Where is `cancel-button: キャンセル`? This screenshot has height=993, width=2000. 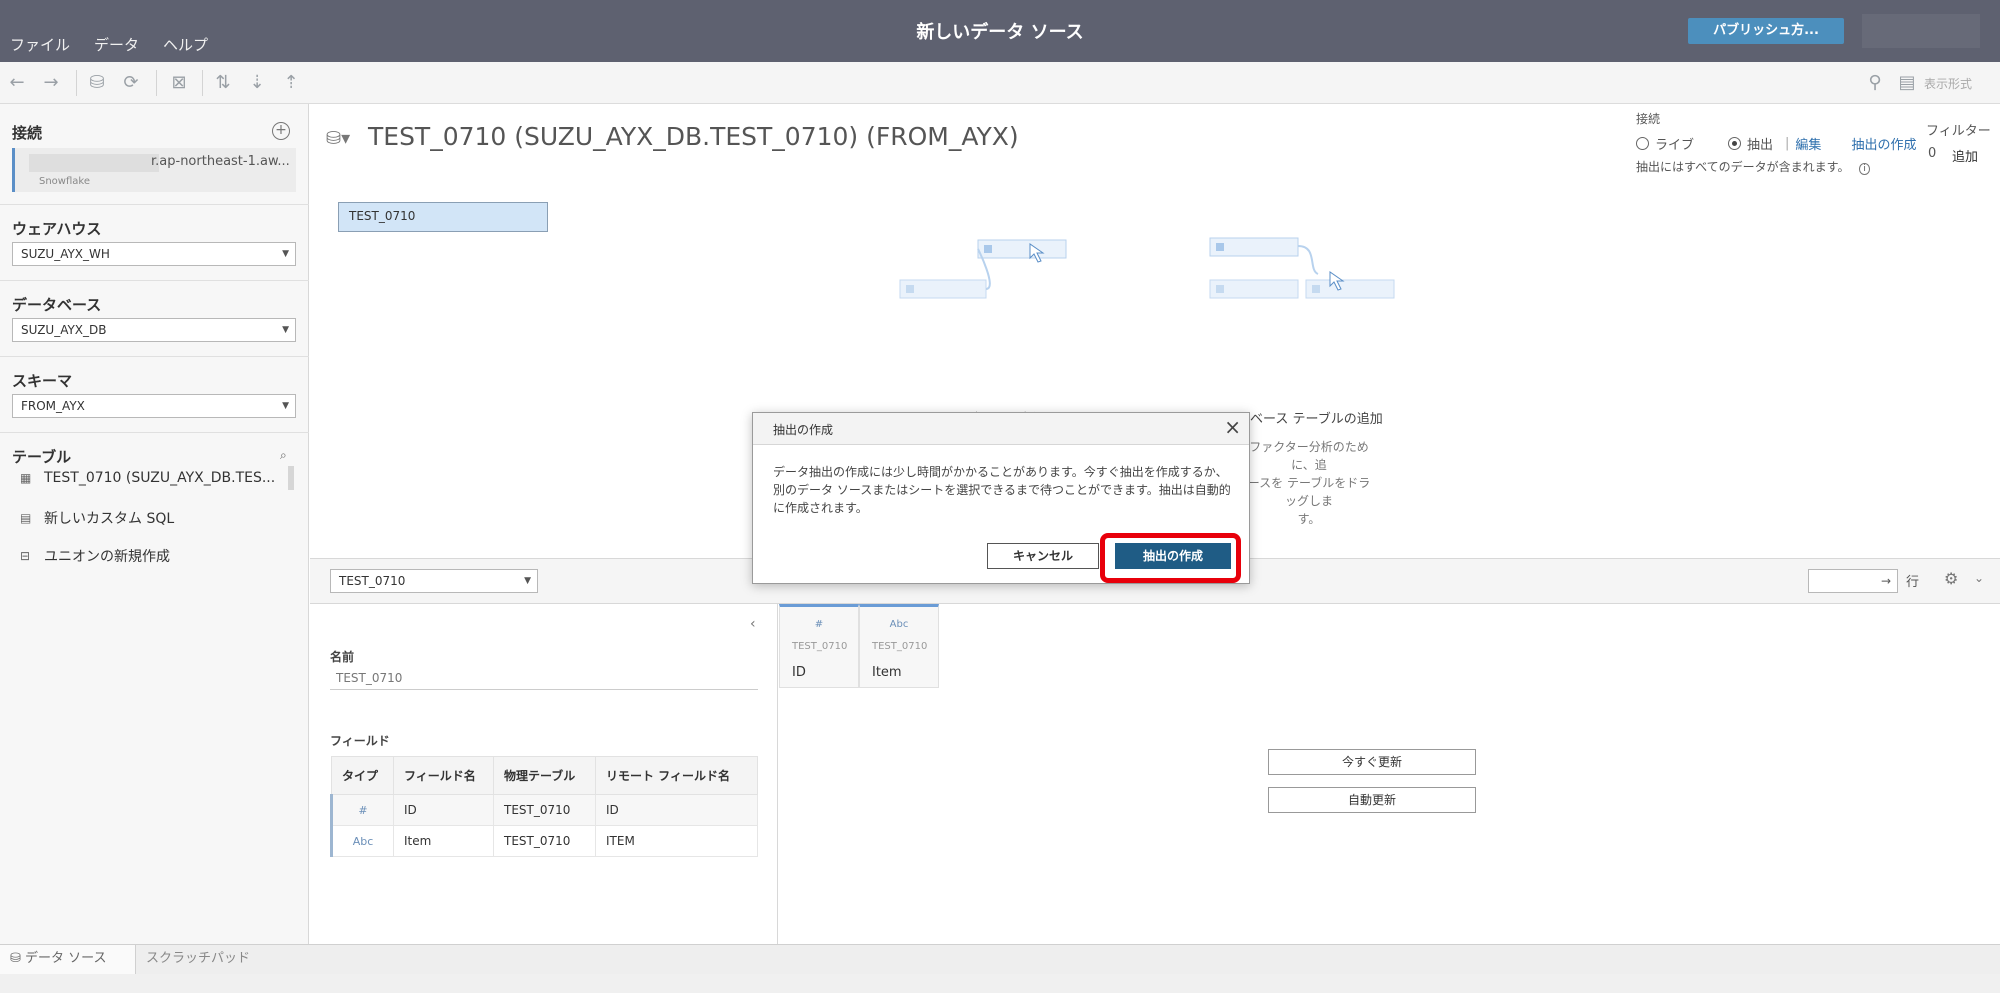 cancel-button: キャンセル is located at coordinates (1043, 556).